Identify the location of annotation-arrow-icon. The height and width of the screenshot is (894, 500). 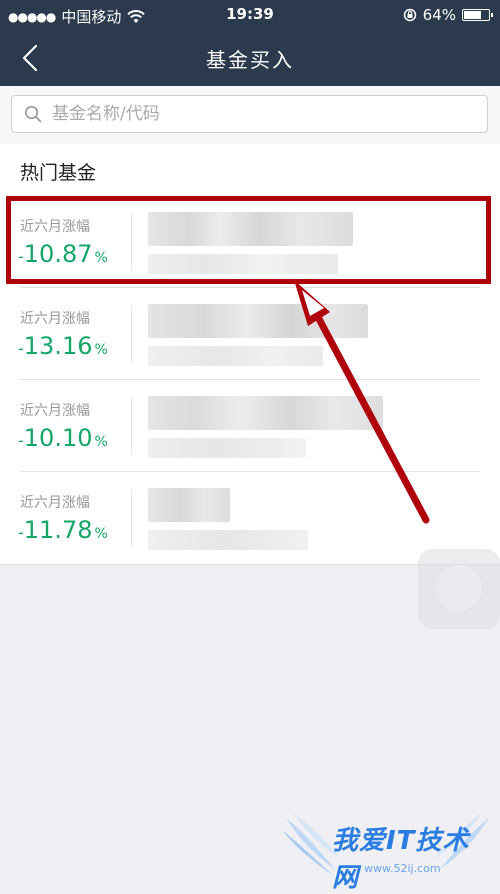
(362, 402).